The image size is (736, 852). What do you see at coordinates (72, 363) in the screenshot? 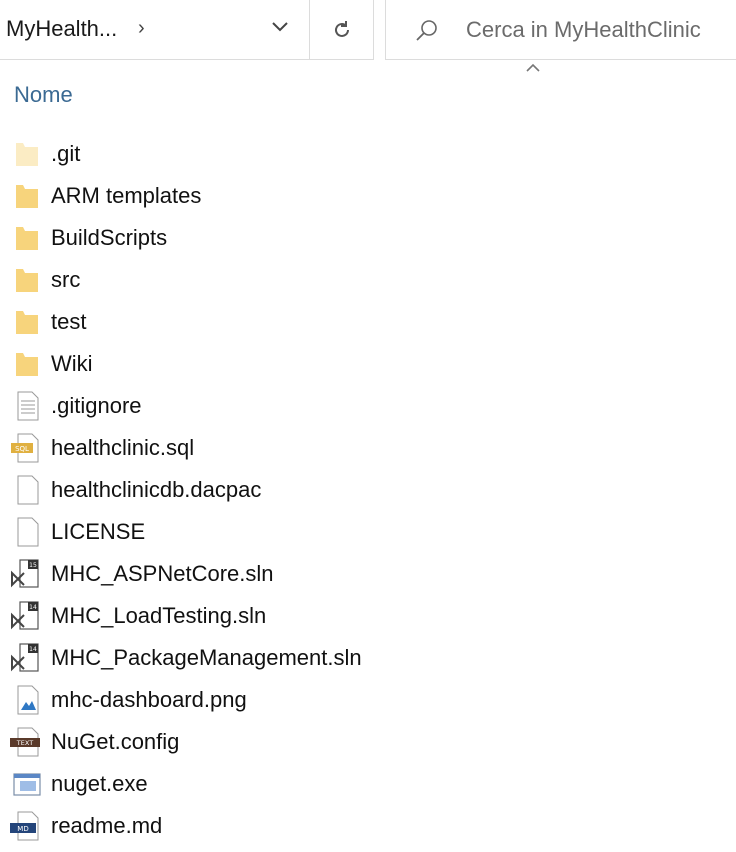
I see `file-name: Wiki` at bounding box center [72, 363].